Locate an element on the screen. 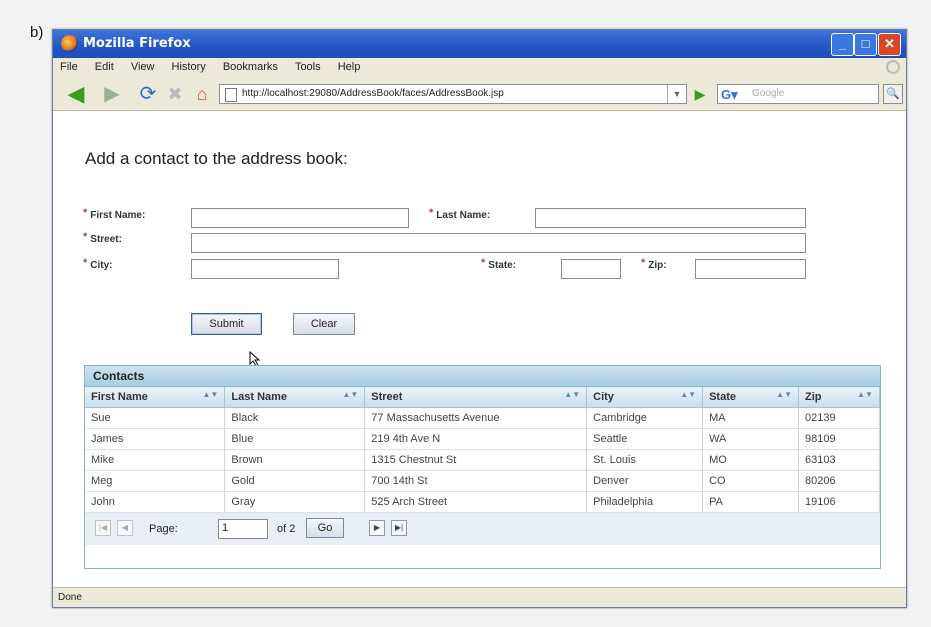  search-placeholder: Google is located at coordinates (768, 93).